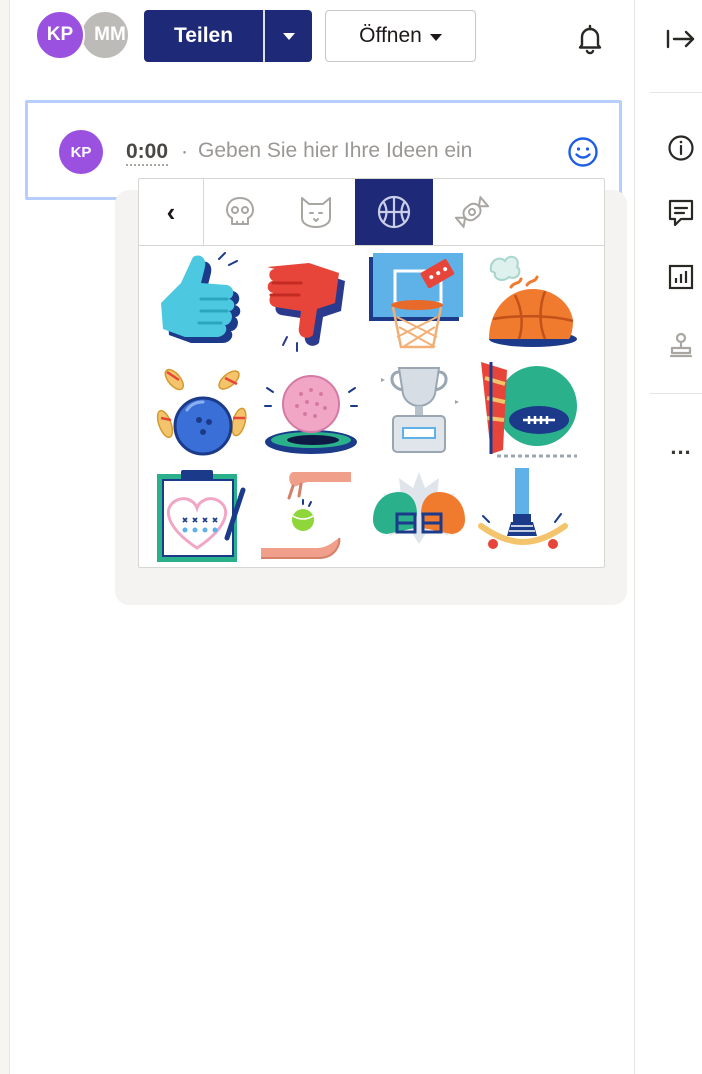 The height and width of the screenshot is (1074, 702). I want to click on tab-sports, so click(394, 212).